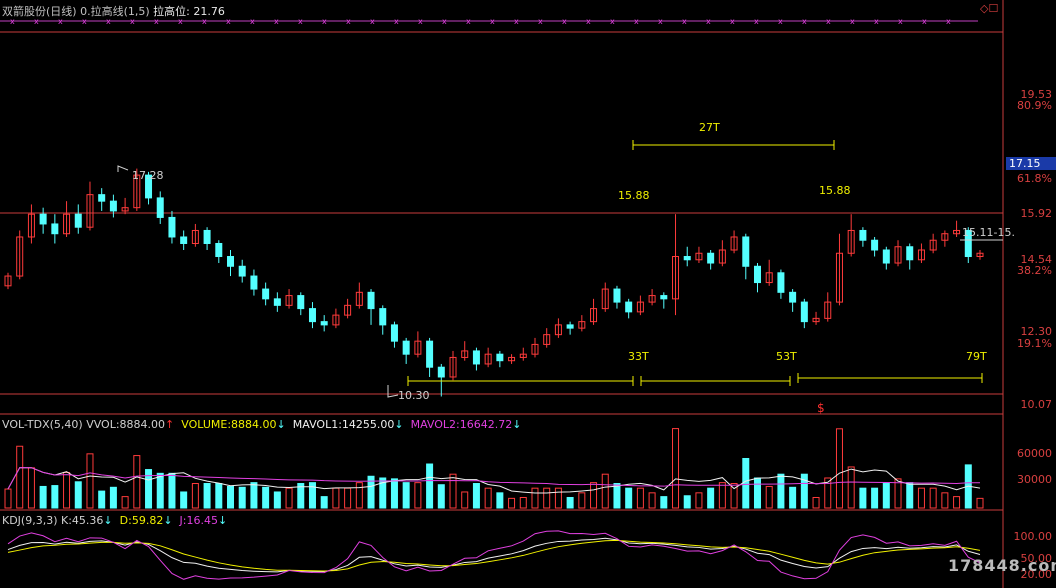  Describe the element at coordinates (1034, 270) in the screenshot. I see `pct-tick-3: 38.2%` at that location.